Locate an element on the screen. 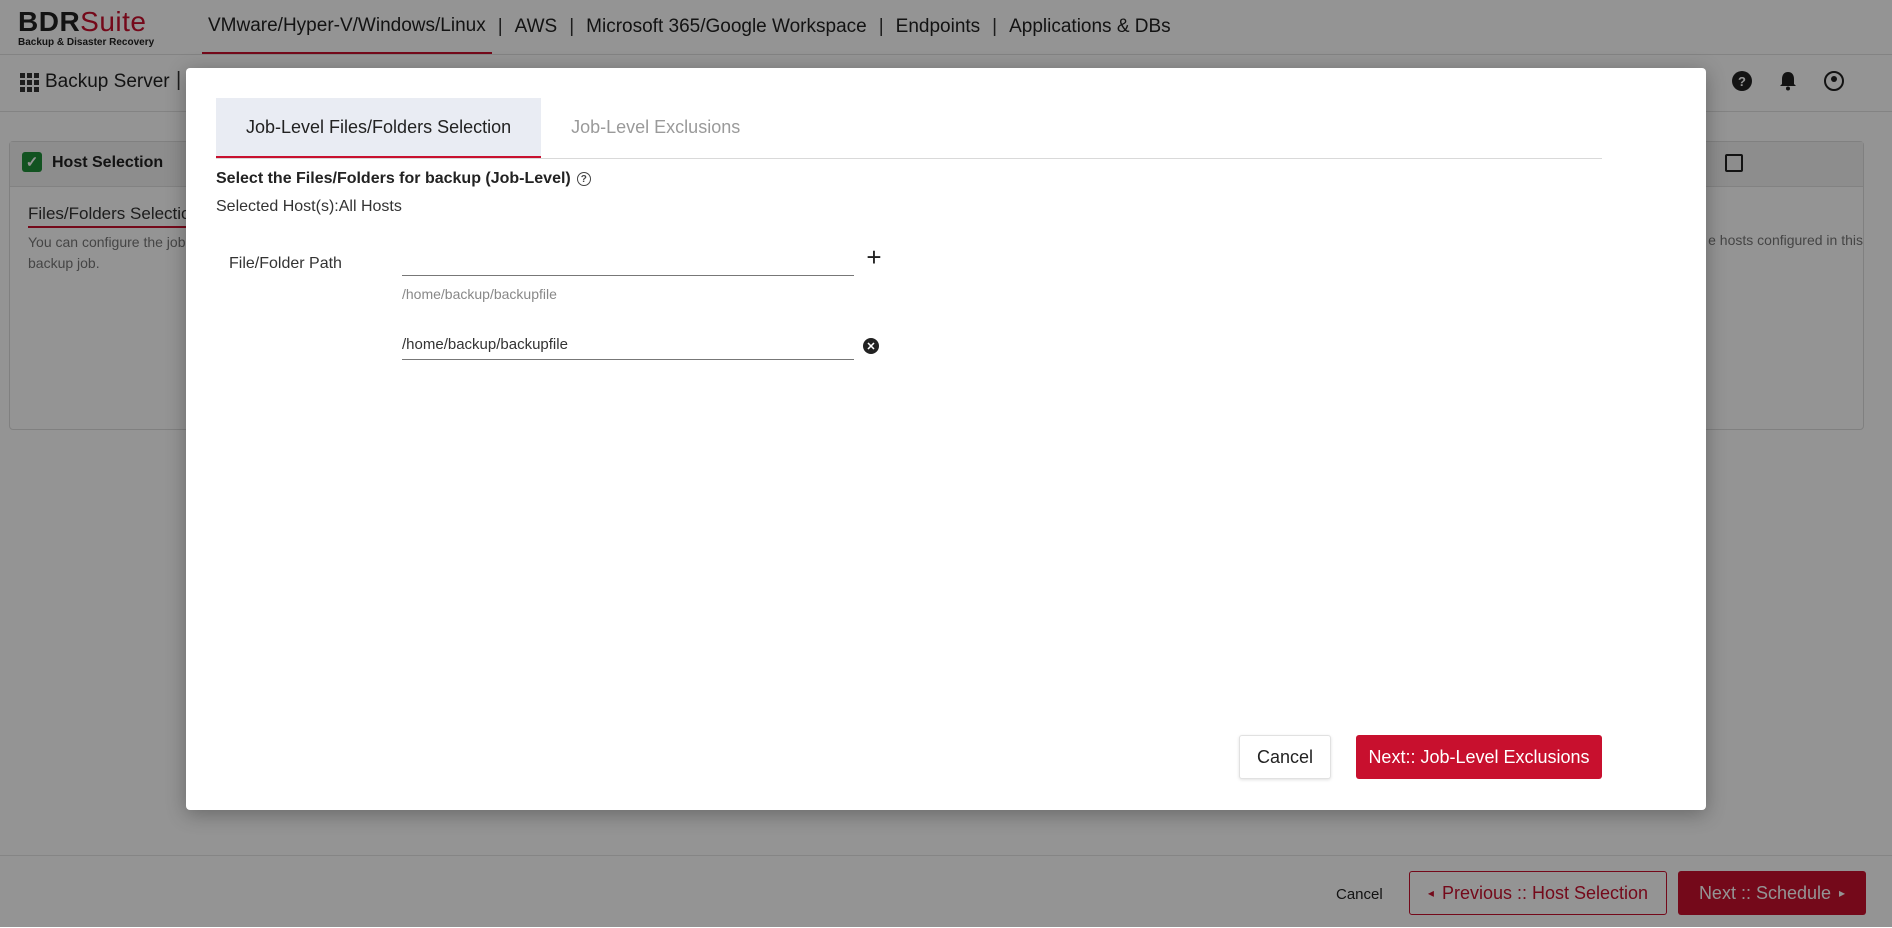 The width and height of the screenshot is (1892, 928). add-path-icon: + is located at coordinates (874, 257).